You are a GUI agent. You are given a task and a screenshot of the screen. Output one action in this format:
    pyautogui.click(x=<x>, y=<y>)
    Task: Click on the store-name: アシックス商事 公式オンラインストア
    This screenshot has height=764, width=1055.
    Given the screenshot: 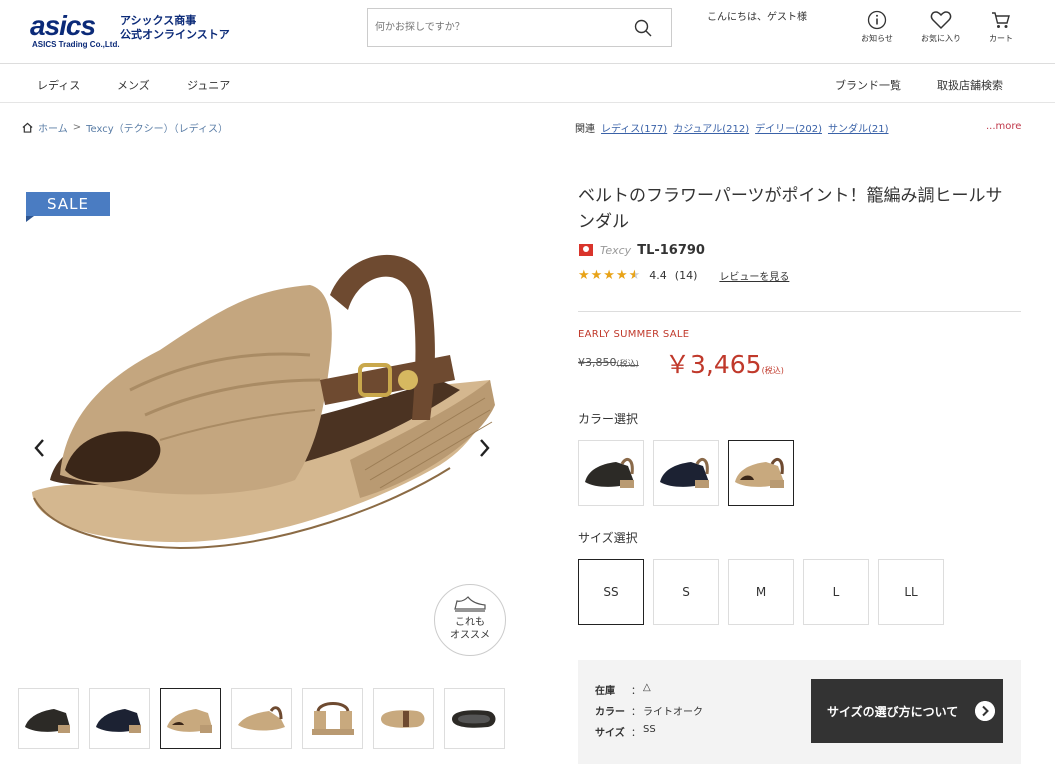 What is the action you would take?
    pyautogui.click(x=175, y=28)
    